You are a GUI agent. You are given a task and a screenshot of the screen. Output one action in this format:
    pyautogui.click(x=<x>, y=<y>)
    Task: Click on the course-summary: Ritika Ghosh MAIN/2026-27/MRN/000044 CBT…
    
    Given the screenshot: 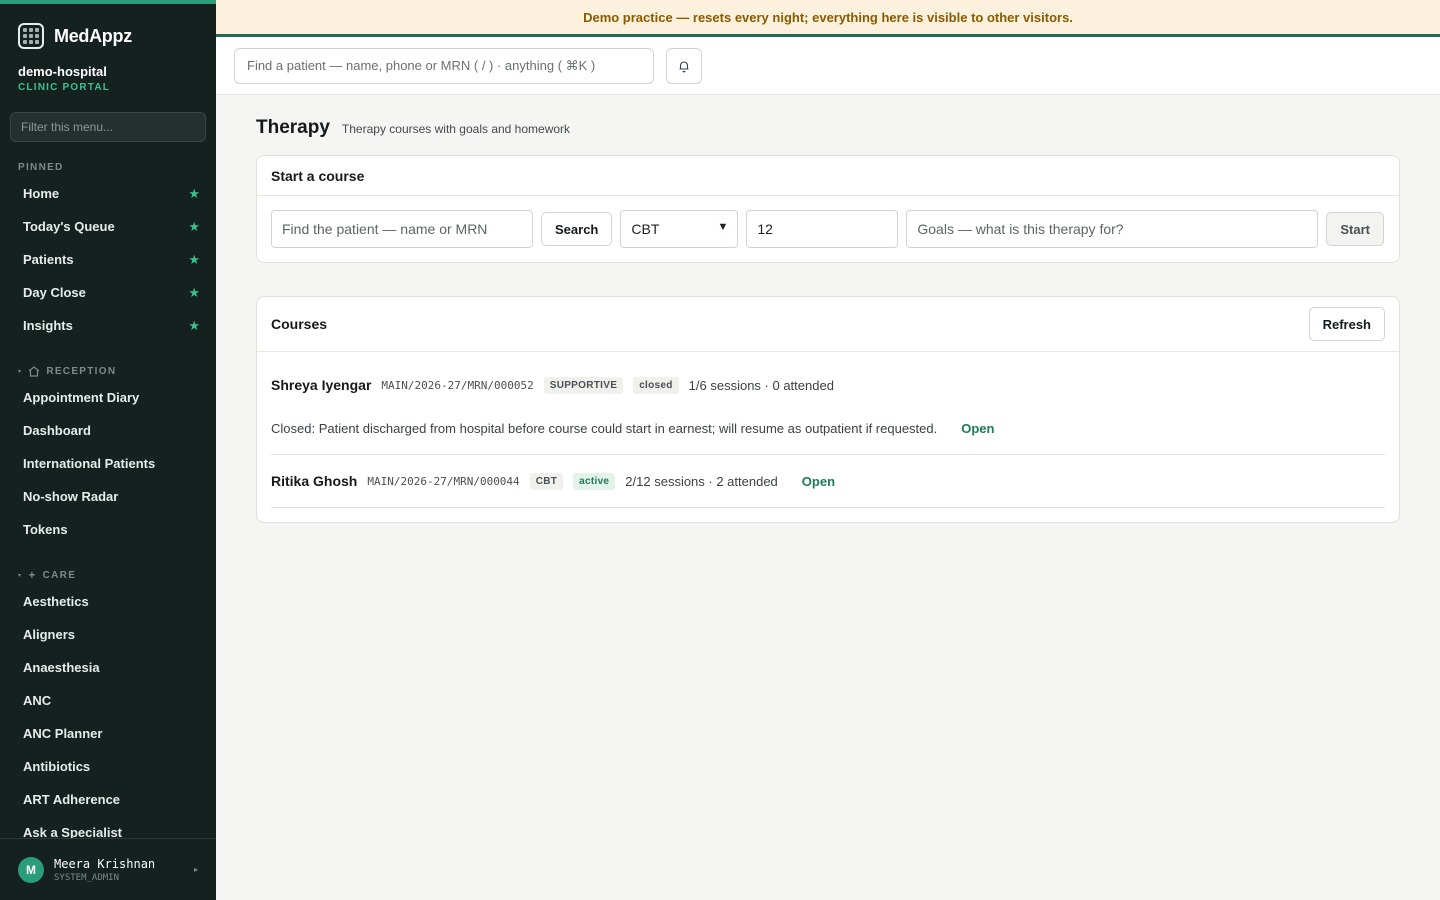 What is the action you would take?
    pyautogui.click(x=828, y=481)
    